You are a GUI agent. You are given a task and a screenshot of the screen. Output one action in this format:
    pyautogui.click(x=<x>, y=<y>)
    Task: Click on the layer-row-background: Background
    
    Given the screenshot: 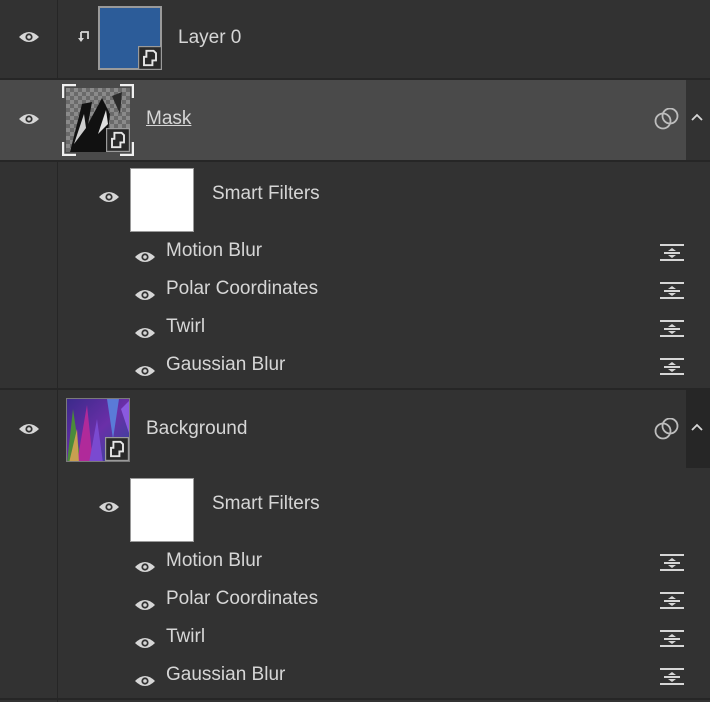 What is the action you would take?
    pyautogui.click(x=355, y=430)
    